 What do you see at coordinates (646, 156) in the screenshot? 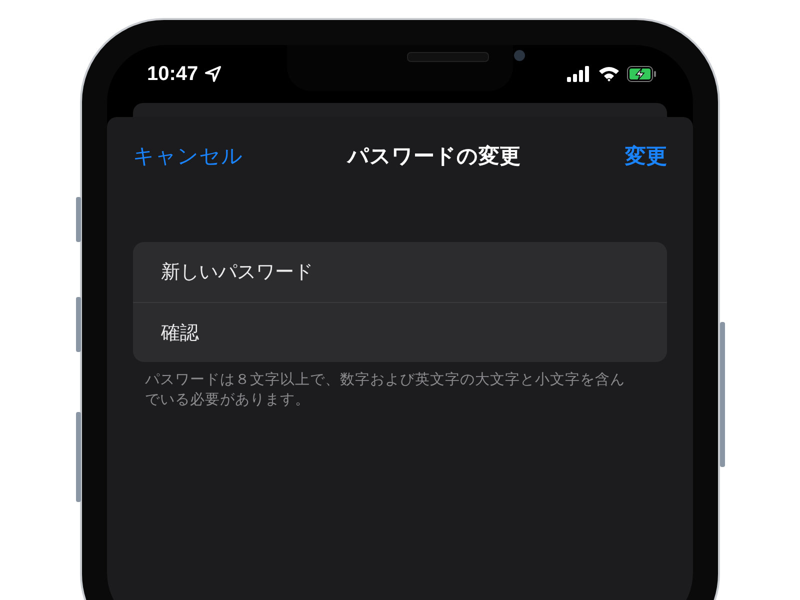
I see `change-button: 変更` at bounding box center [646, 156].